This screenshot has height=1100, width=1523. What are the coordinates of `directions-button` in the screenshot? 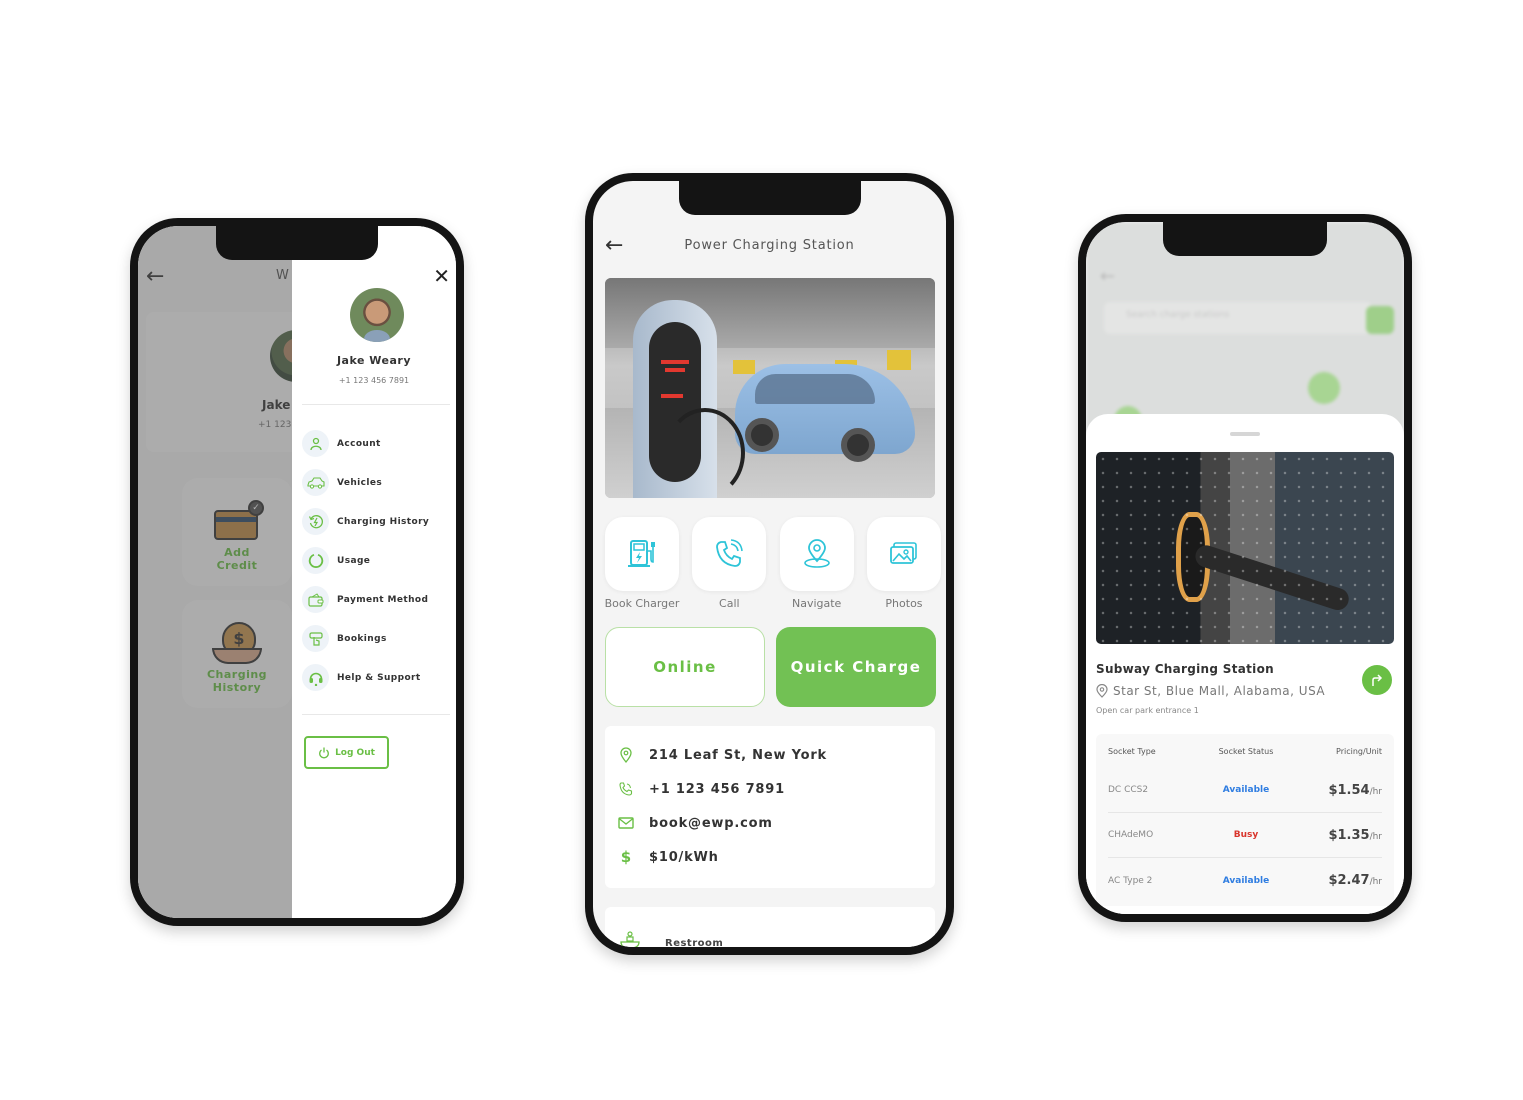 It's located at (1377, 680).